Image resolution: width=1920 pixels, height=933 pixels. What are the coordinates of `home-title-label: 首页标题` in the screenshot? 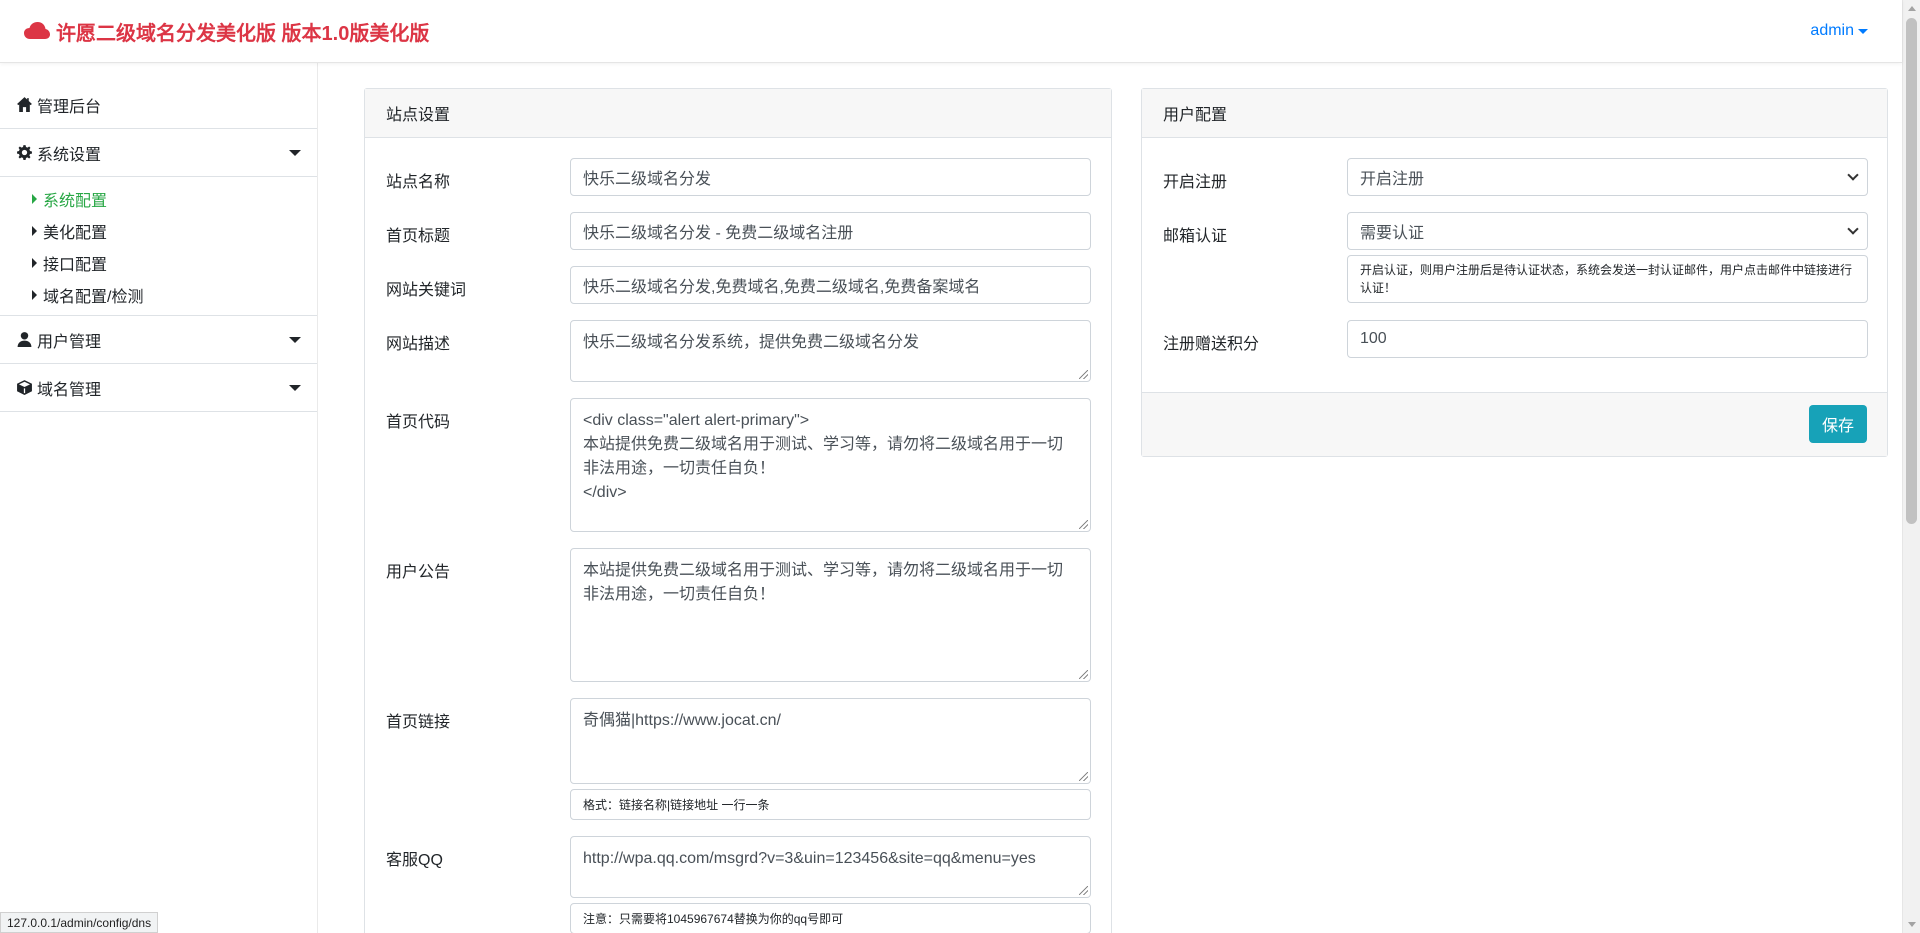 It's located at (418, 236).